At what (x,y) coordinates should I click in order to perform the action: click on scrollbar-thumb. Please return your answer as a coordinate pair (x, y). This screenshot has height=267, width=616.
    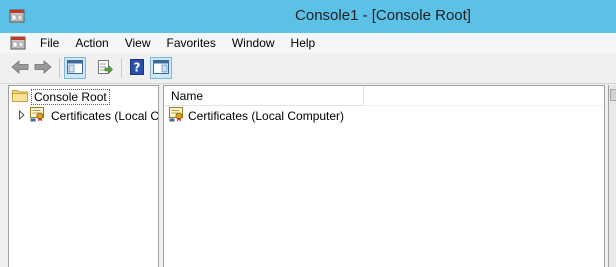
    Looking at the image, I should click on (613, 95).